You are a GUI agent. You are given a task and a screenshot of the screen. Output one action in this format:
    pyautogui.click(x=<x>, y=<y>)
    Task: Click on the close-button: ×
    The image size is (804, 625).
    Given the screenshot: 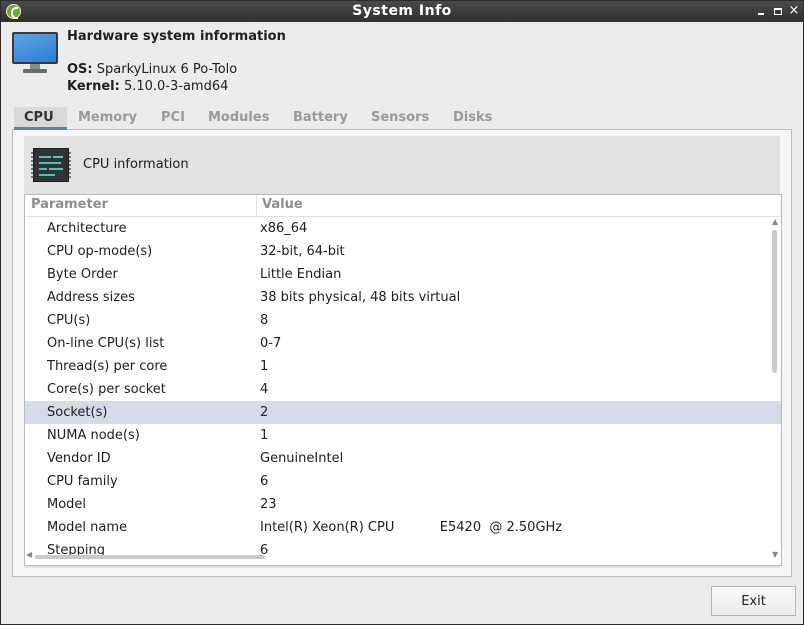 What is the action you would take?
    pyautogui.click(x=794, y=11)
    